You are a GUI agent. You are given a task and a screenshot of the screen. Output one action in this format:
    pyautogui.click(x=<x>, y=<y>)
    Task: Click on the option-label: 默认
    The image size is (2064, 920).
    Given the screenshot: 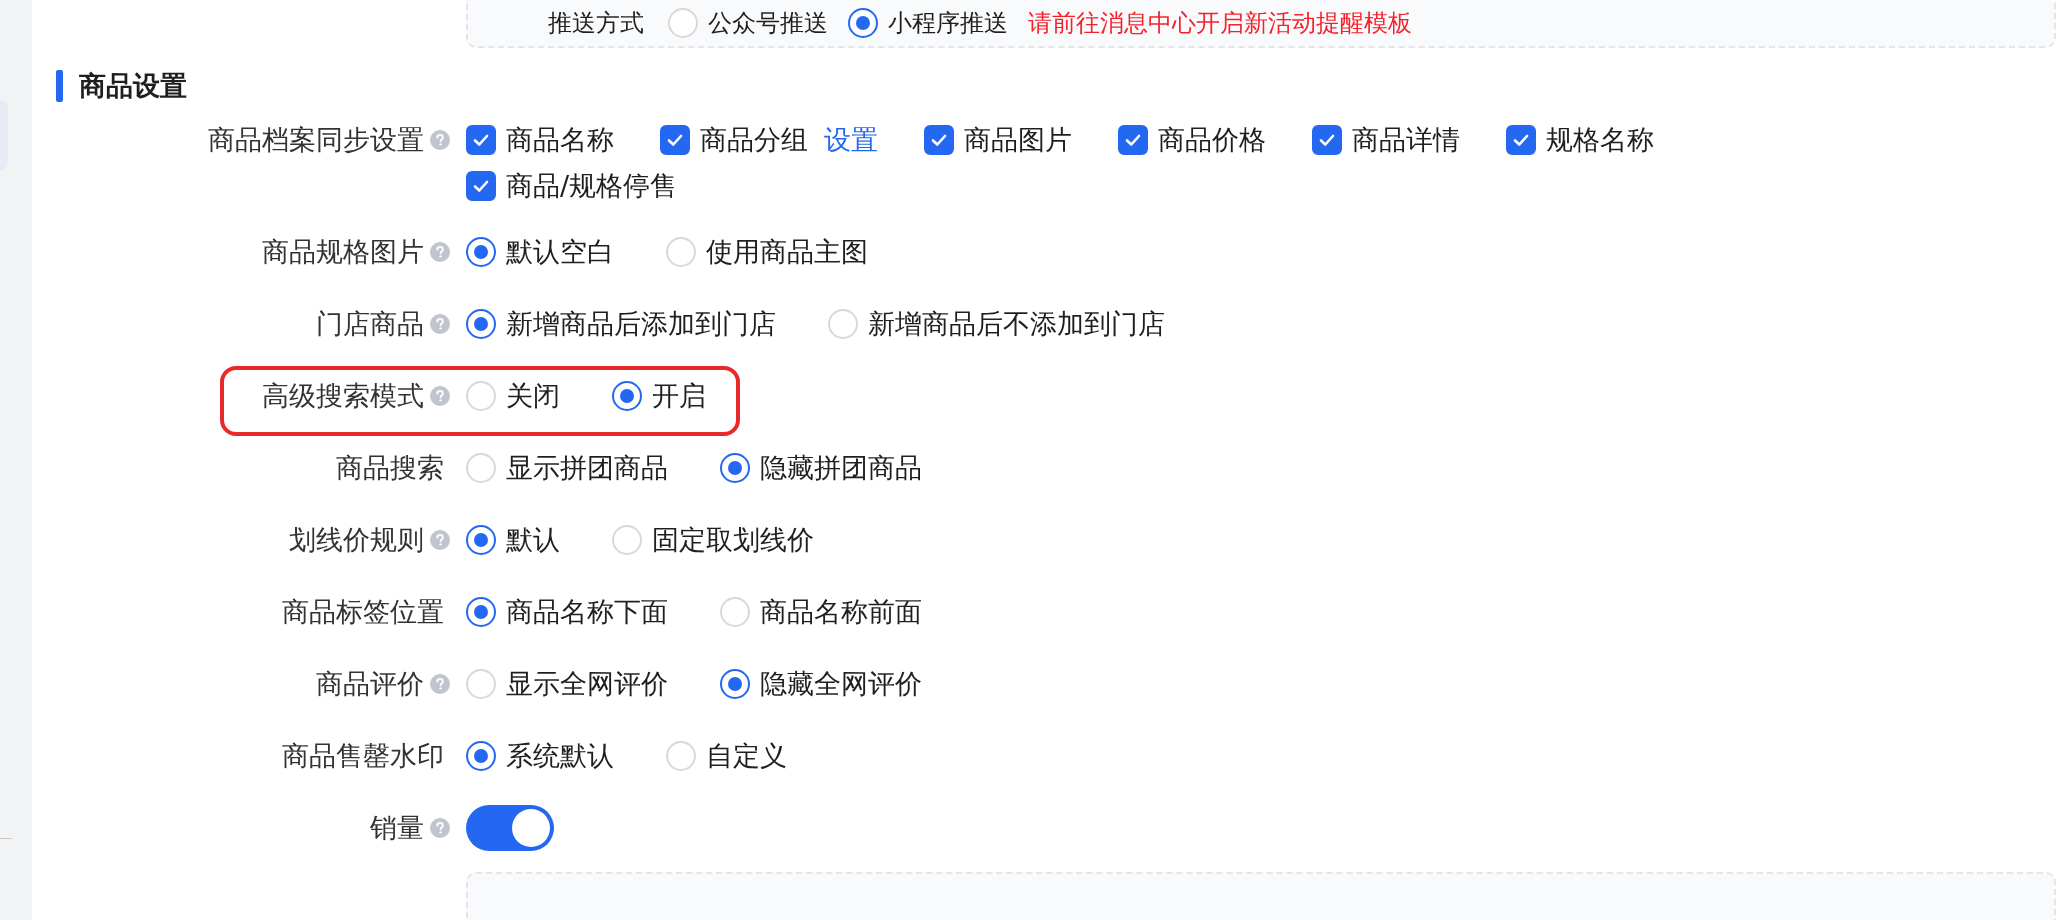 What is the action you would take?
    pyautogui.click(x=533, y=540)
    